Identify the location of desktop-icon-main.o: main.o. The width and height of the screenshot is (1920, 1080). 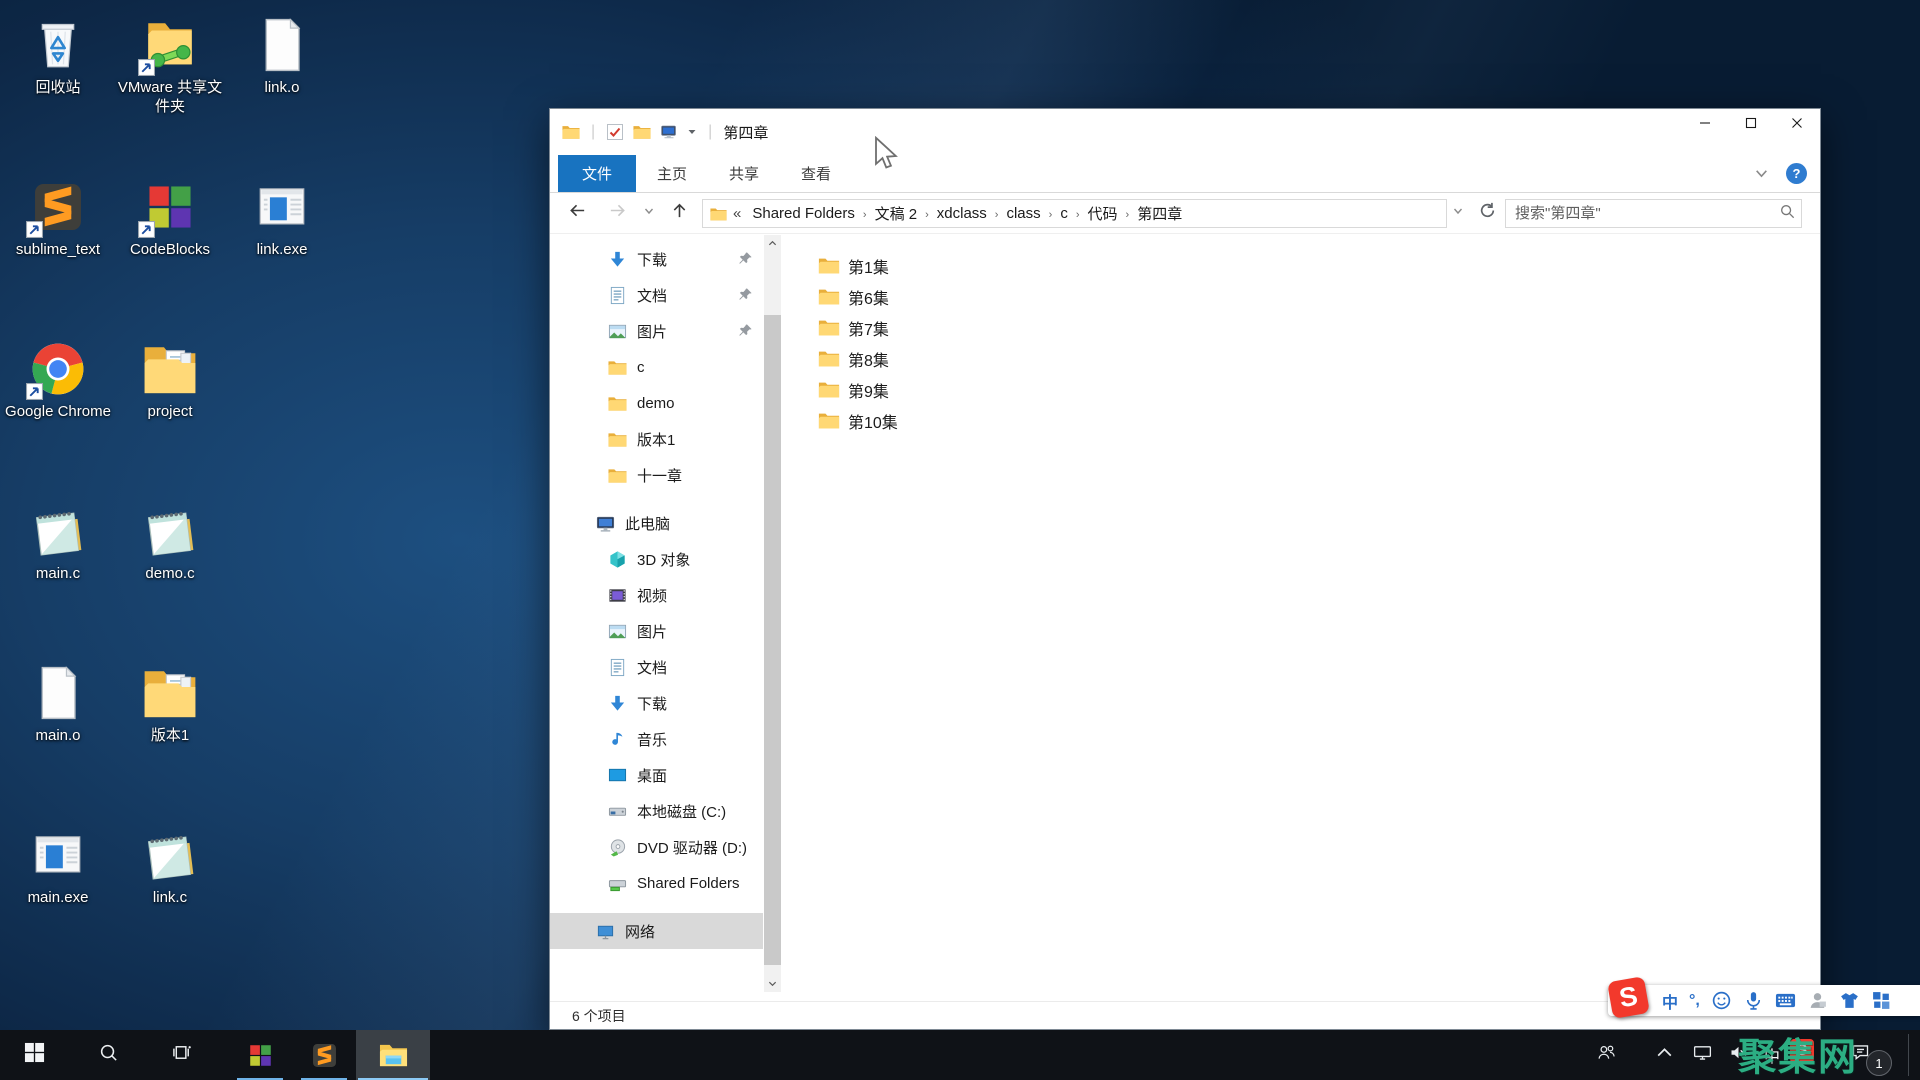
(58, 735).